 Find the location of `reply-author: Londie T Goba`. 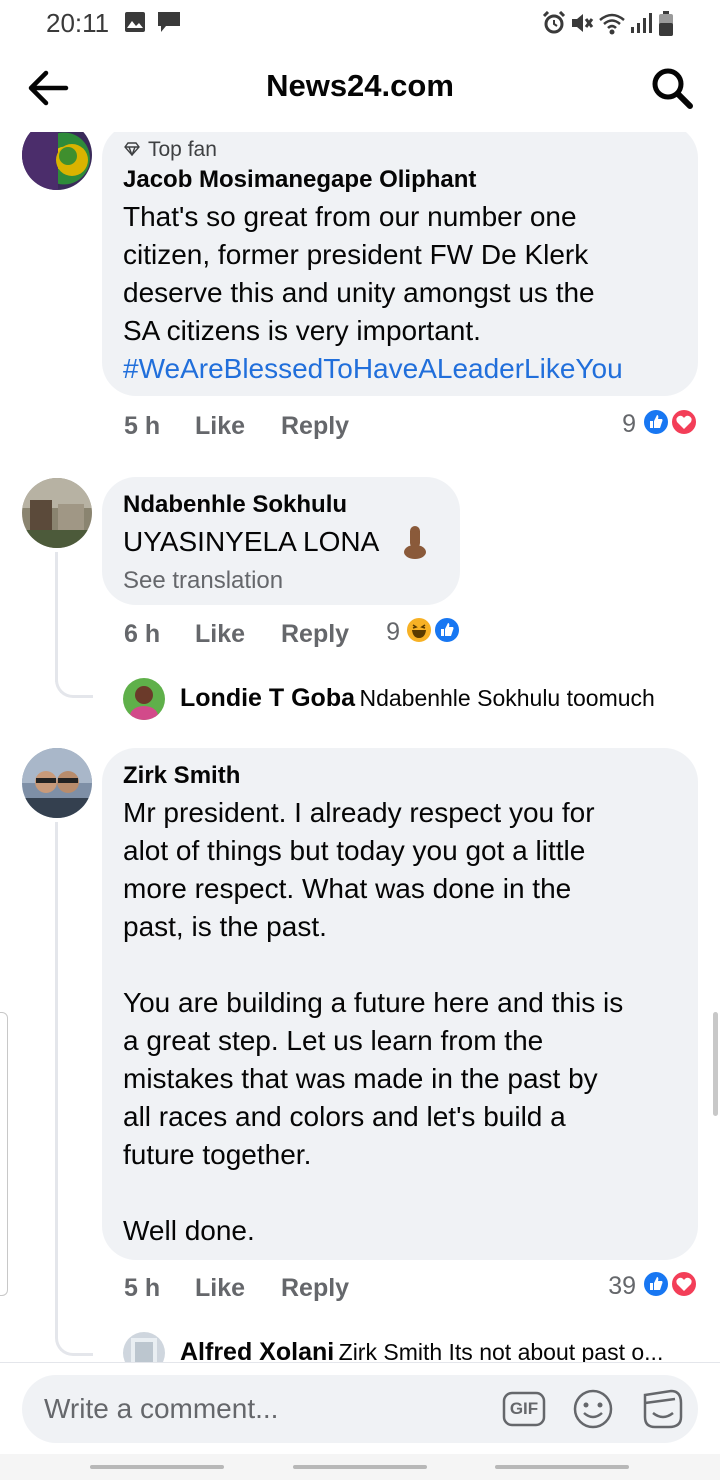

reply-author: Londie T Goba is located at coordinates (267, 698).